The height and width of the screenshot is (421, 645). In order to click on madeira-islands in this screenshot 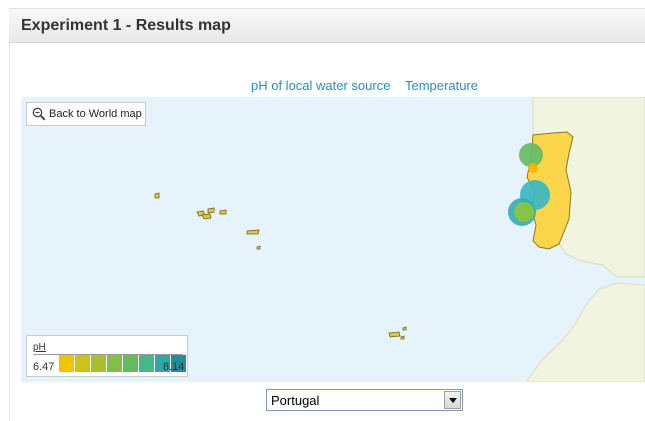, I will do `click(397, 333)`.